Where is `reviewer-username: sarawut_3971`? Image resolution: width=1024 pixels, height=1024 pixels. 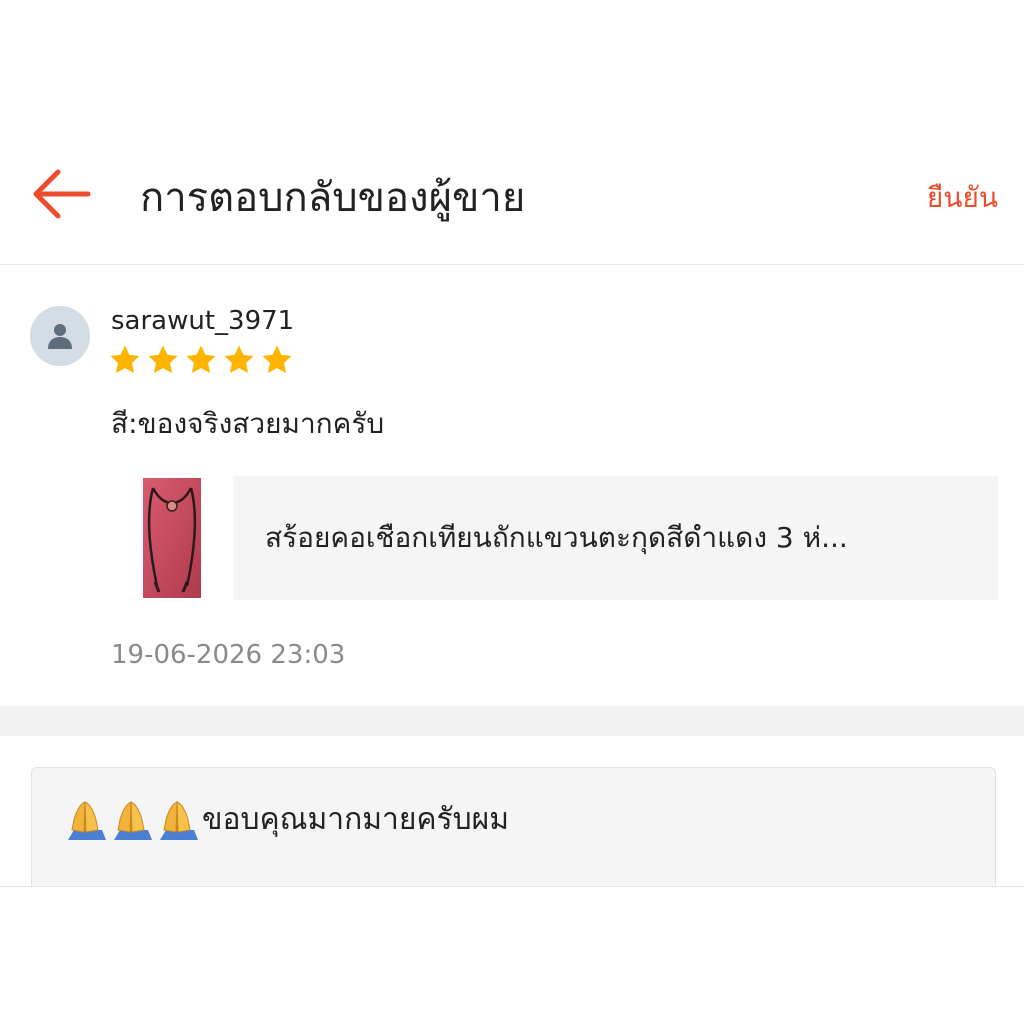 reviewer-username: sarawut_3971 is located at coordinates (203, 321).